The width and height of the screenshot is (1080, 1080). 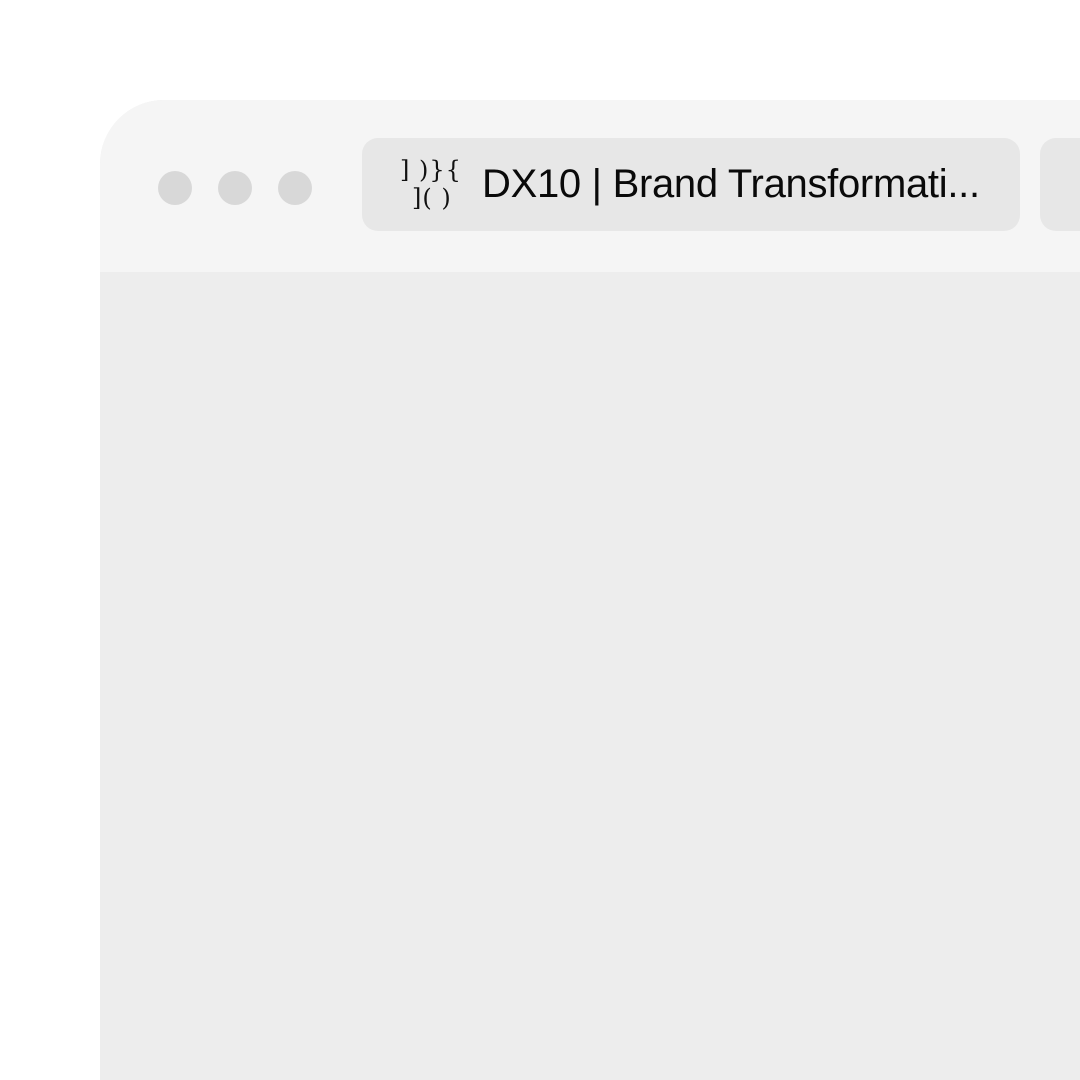 I want to click on browser-tab-next, so click(x=1060, y=184).